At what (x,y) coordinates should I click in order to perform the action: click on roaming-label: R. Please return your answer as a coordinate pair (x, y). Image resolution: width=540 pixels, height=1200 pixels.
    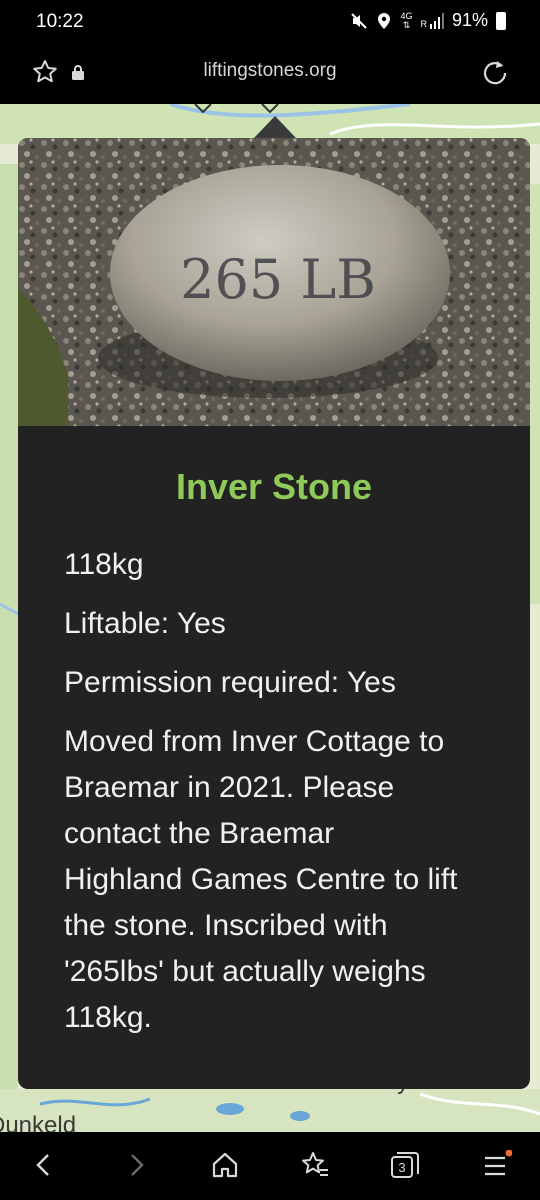
    Looking at the image, I should click on (423, 23).